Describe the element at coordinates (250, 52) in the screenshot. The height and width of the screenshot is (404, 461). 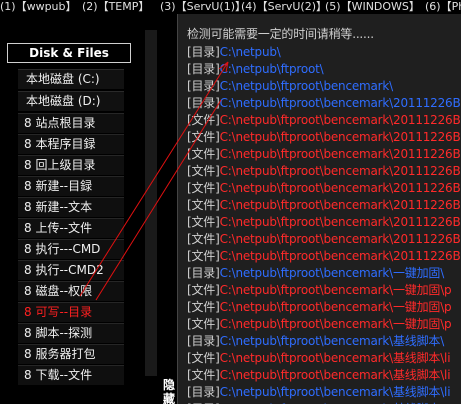
I see `log-line-path: C:\netpub\` at that location.